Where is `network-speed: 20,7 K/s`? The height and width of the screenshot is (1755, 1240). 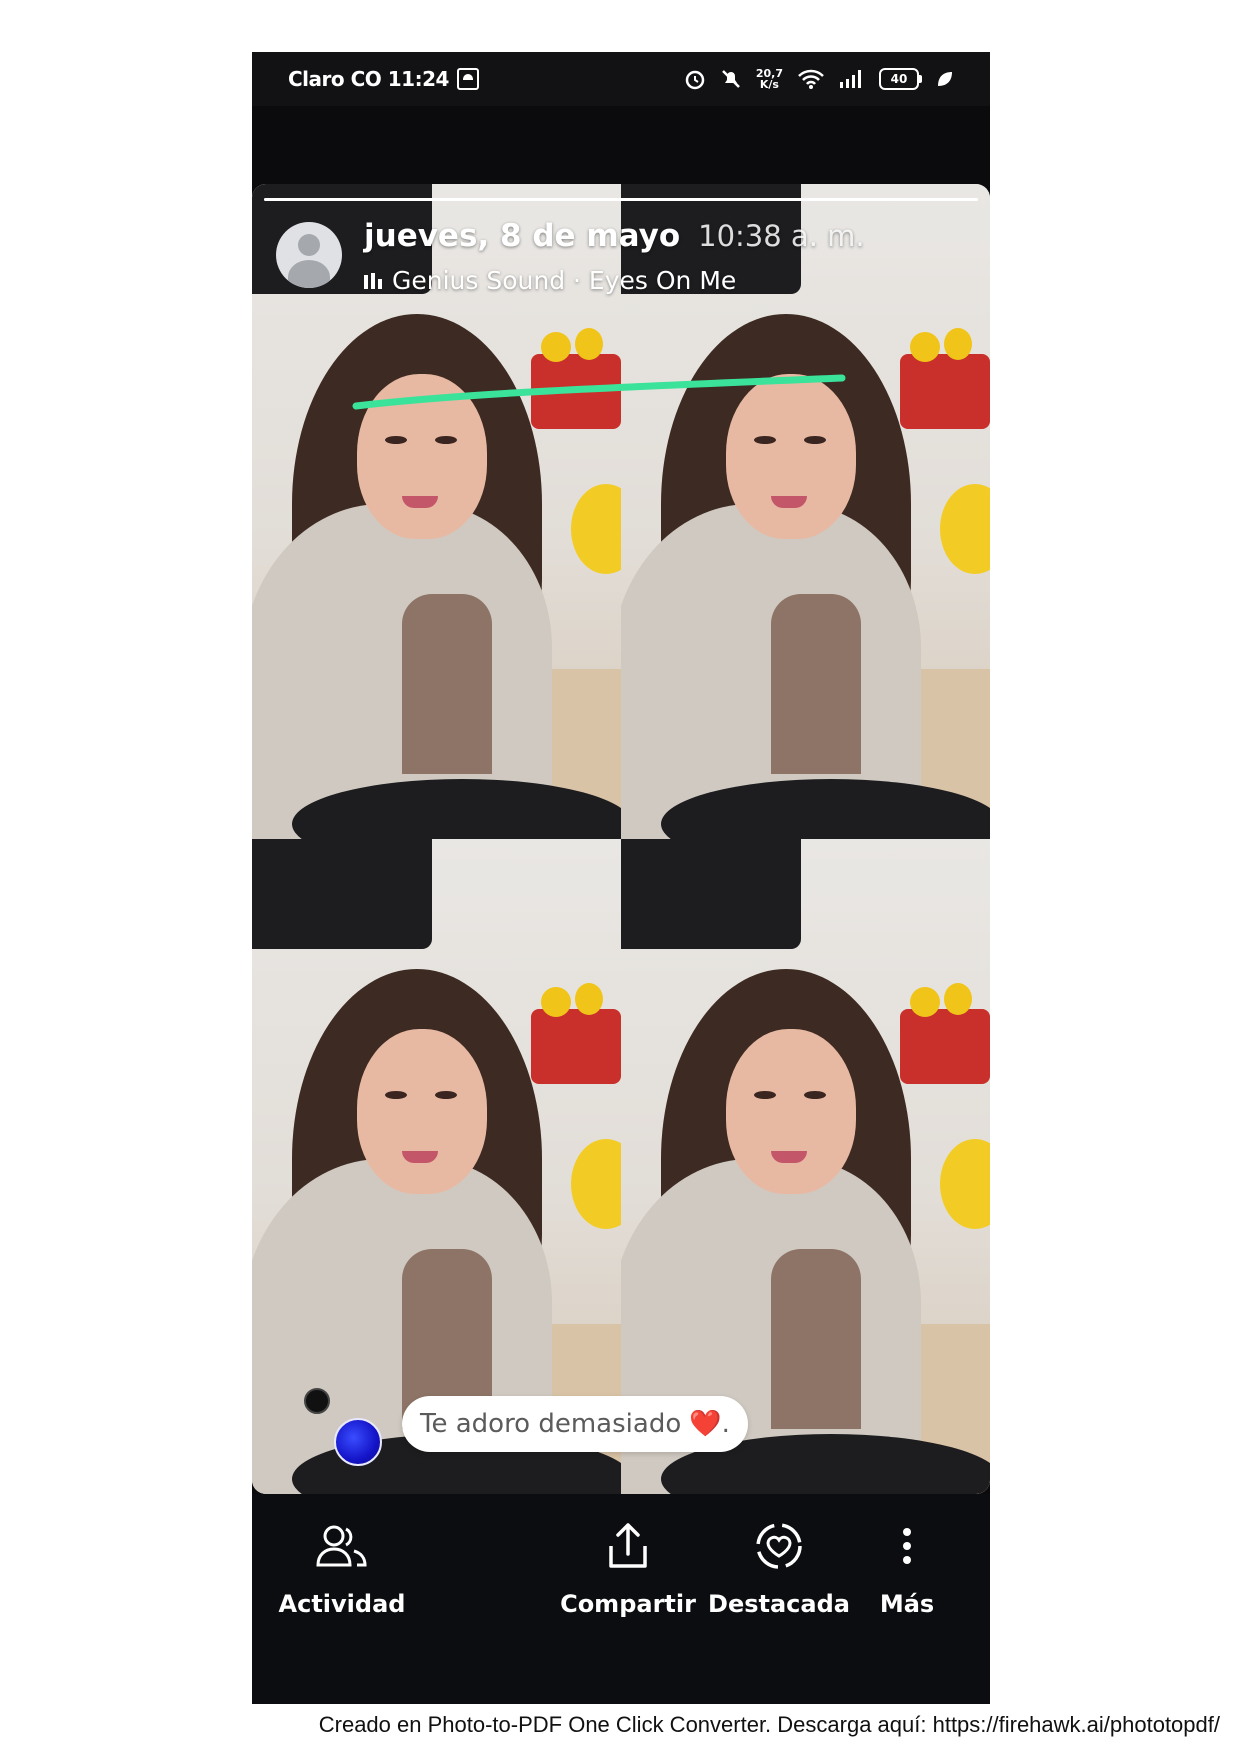 network-speed: 20,7 K/s is located at coordinates (769, 79).